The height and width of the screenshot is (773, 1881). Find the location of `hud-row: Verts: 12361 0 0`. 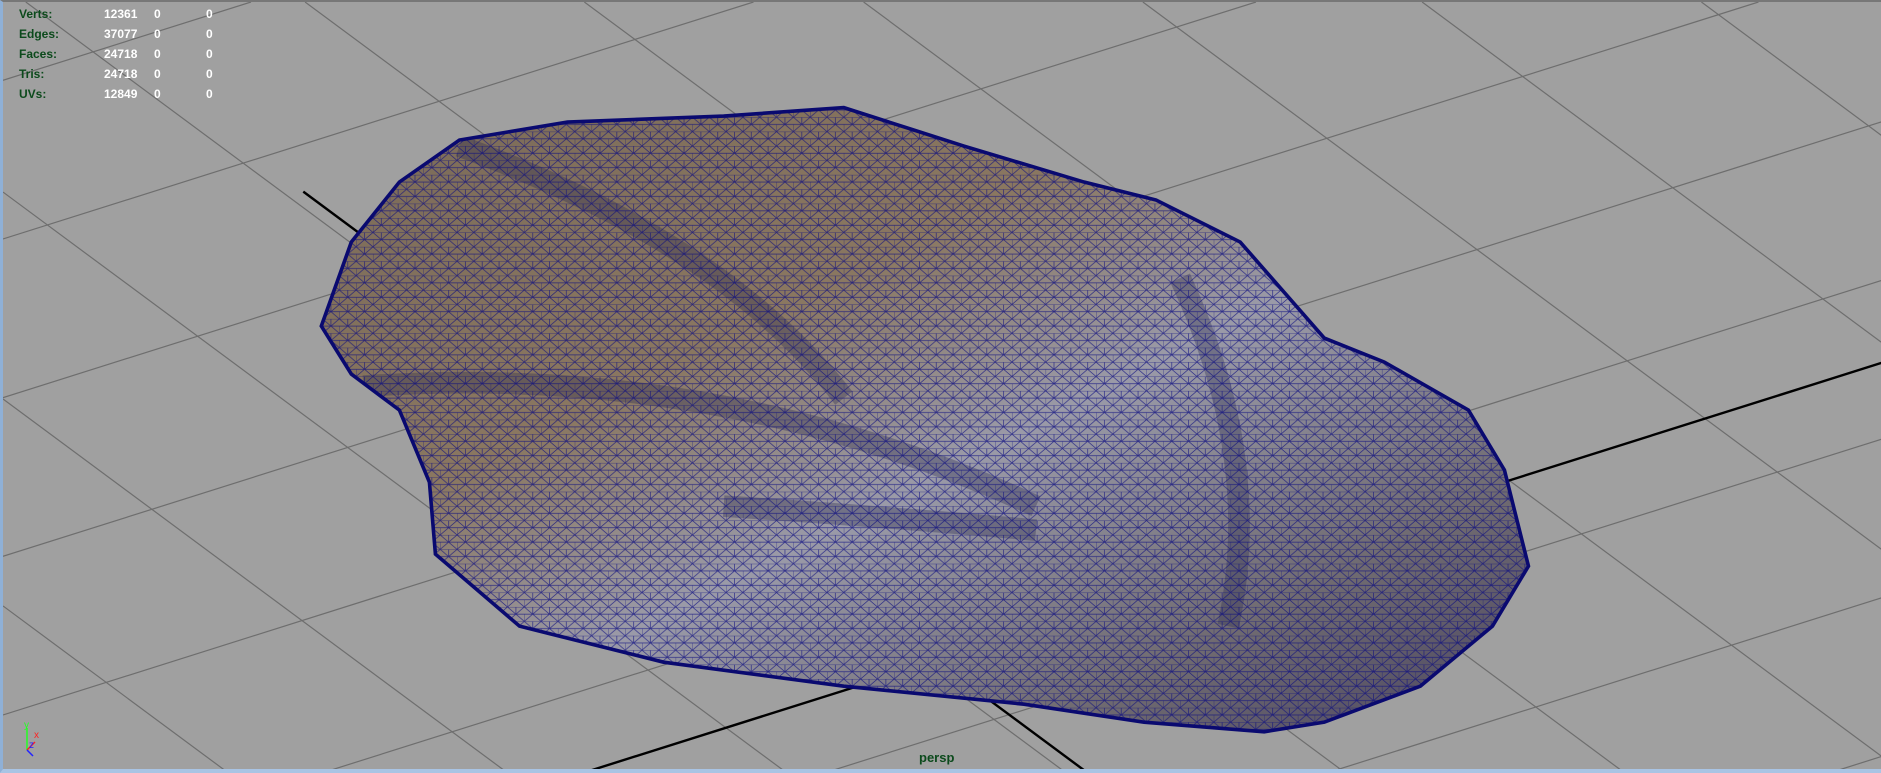

hud-row: Verts: 12361 0 0 is located at coordinates (138, 14).